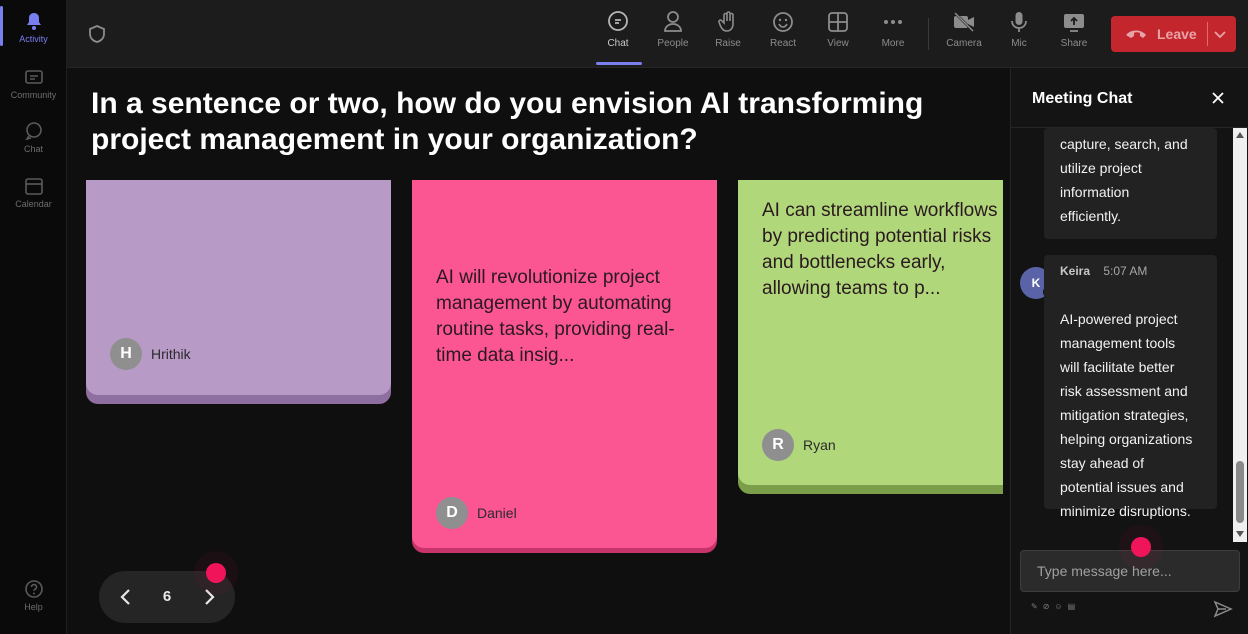 The height and width of the screenshot is (634, 1248). I want to click on attach-icon: ⊘, so click(1046, 606).